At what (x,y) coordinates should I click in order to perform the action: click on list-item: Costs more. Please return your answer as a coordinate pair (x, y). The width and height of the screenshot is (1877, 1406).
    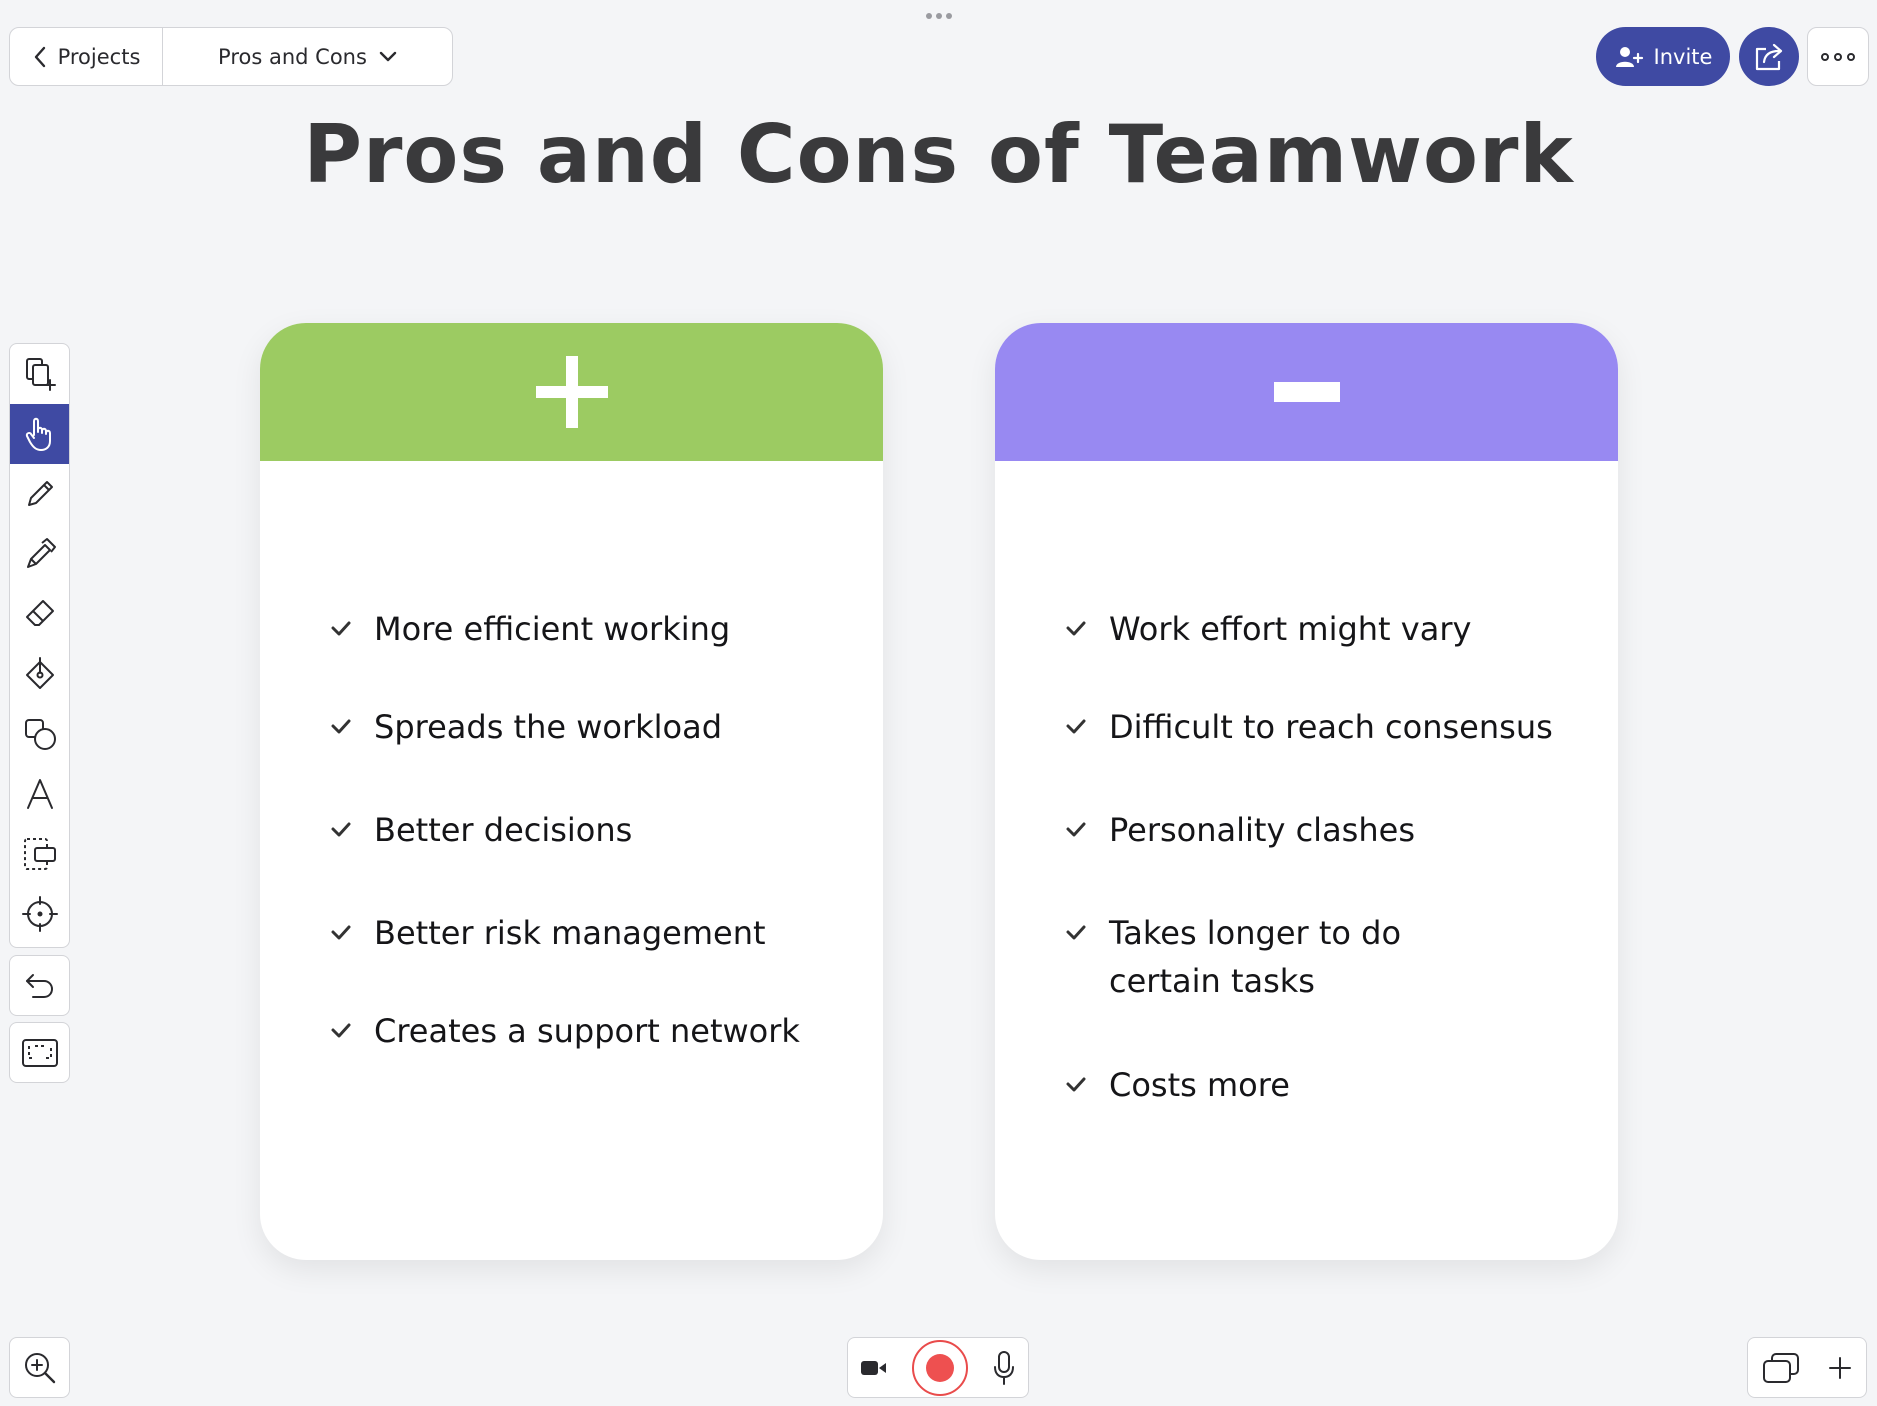
    Looking at the image, I should click on (1320, 1085).